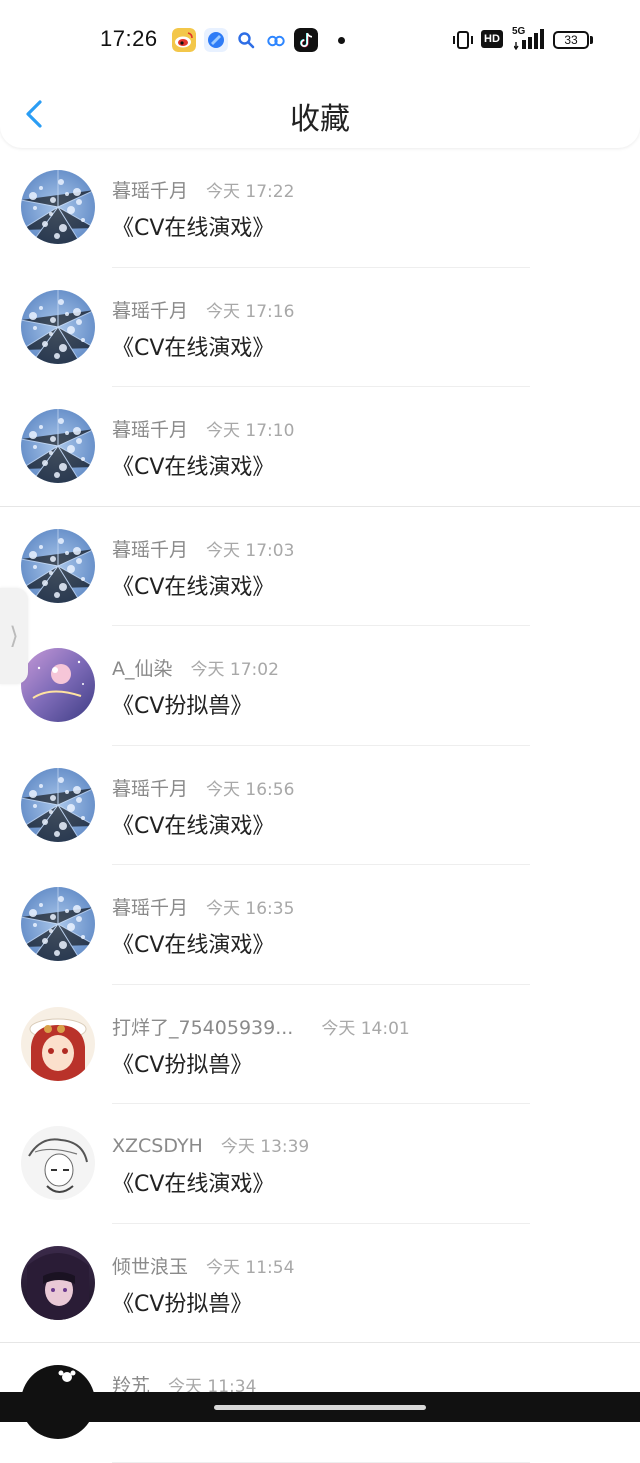 The width and height of the screenshot is (640, 1463). Describe the element at coordinates (306, 40) in the screenshot. I see `tiktok-icon` at that location.